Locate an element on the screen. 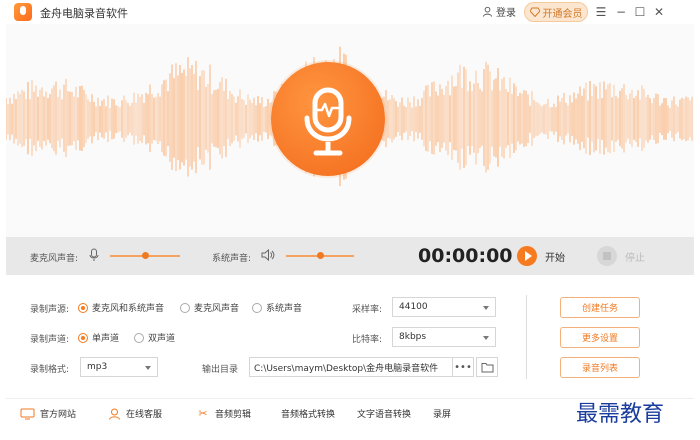 The width and height of the screenshot is (700, 440). radio-label: 系统声音 is located at coordinates (284, 309).